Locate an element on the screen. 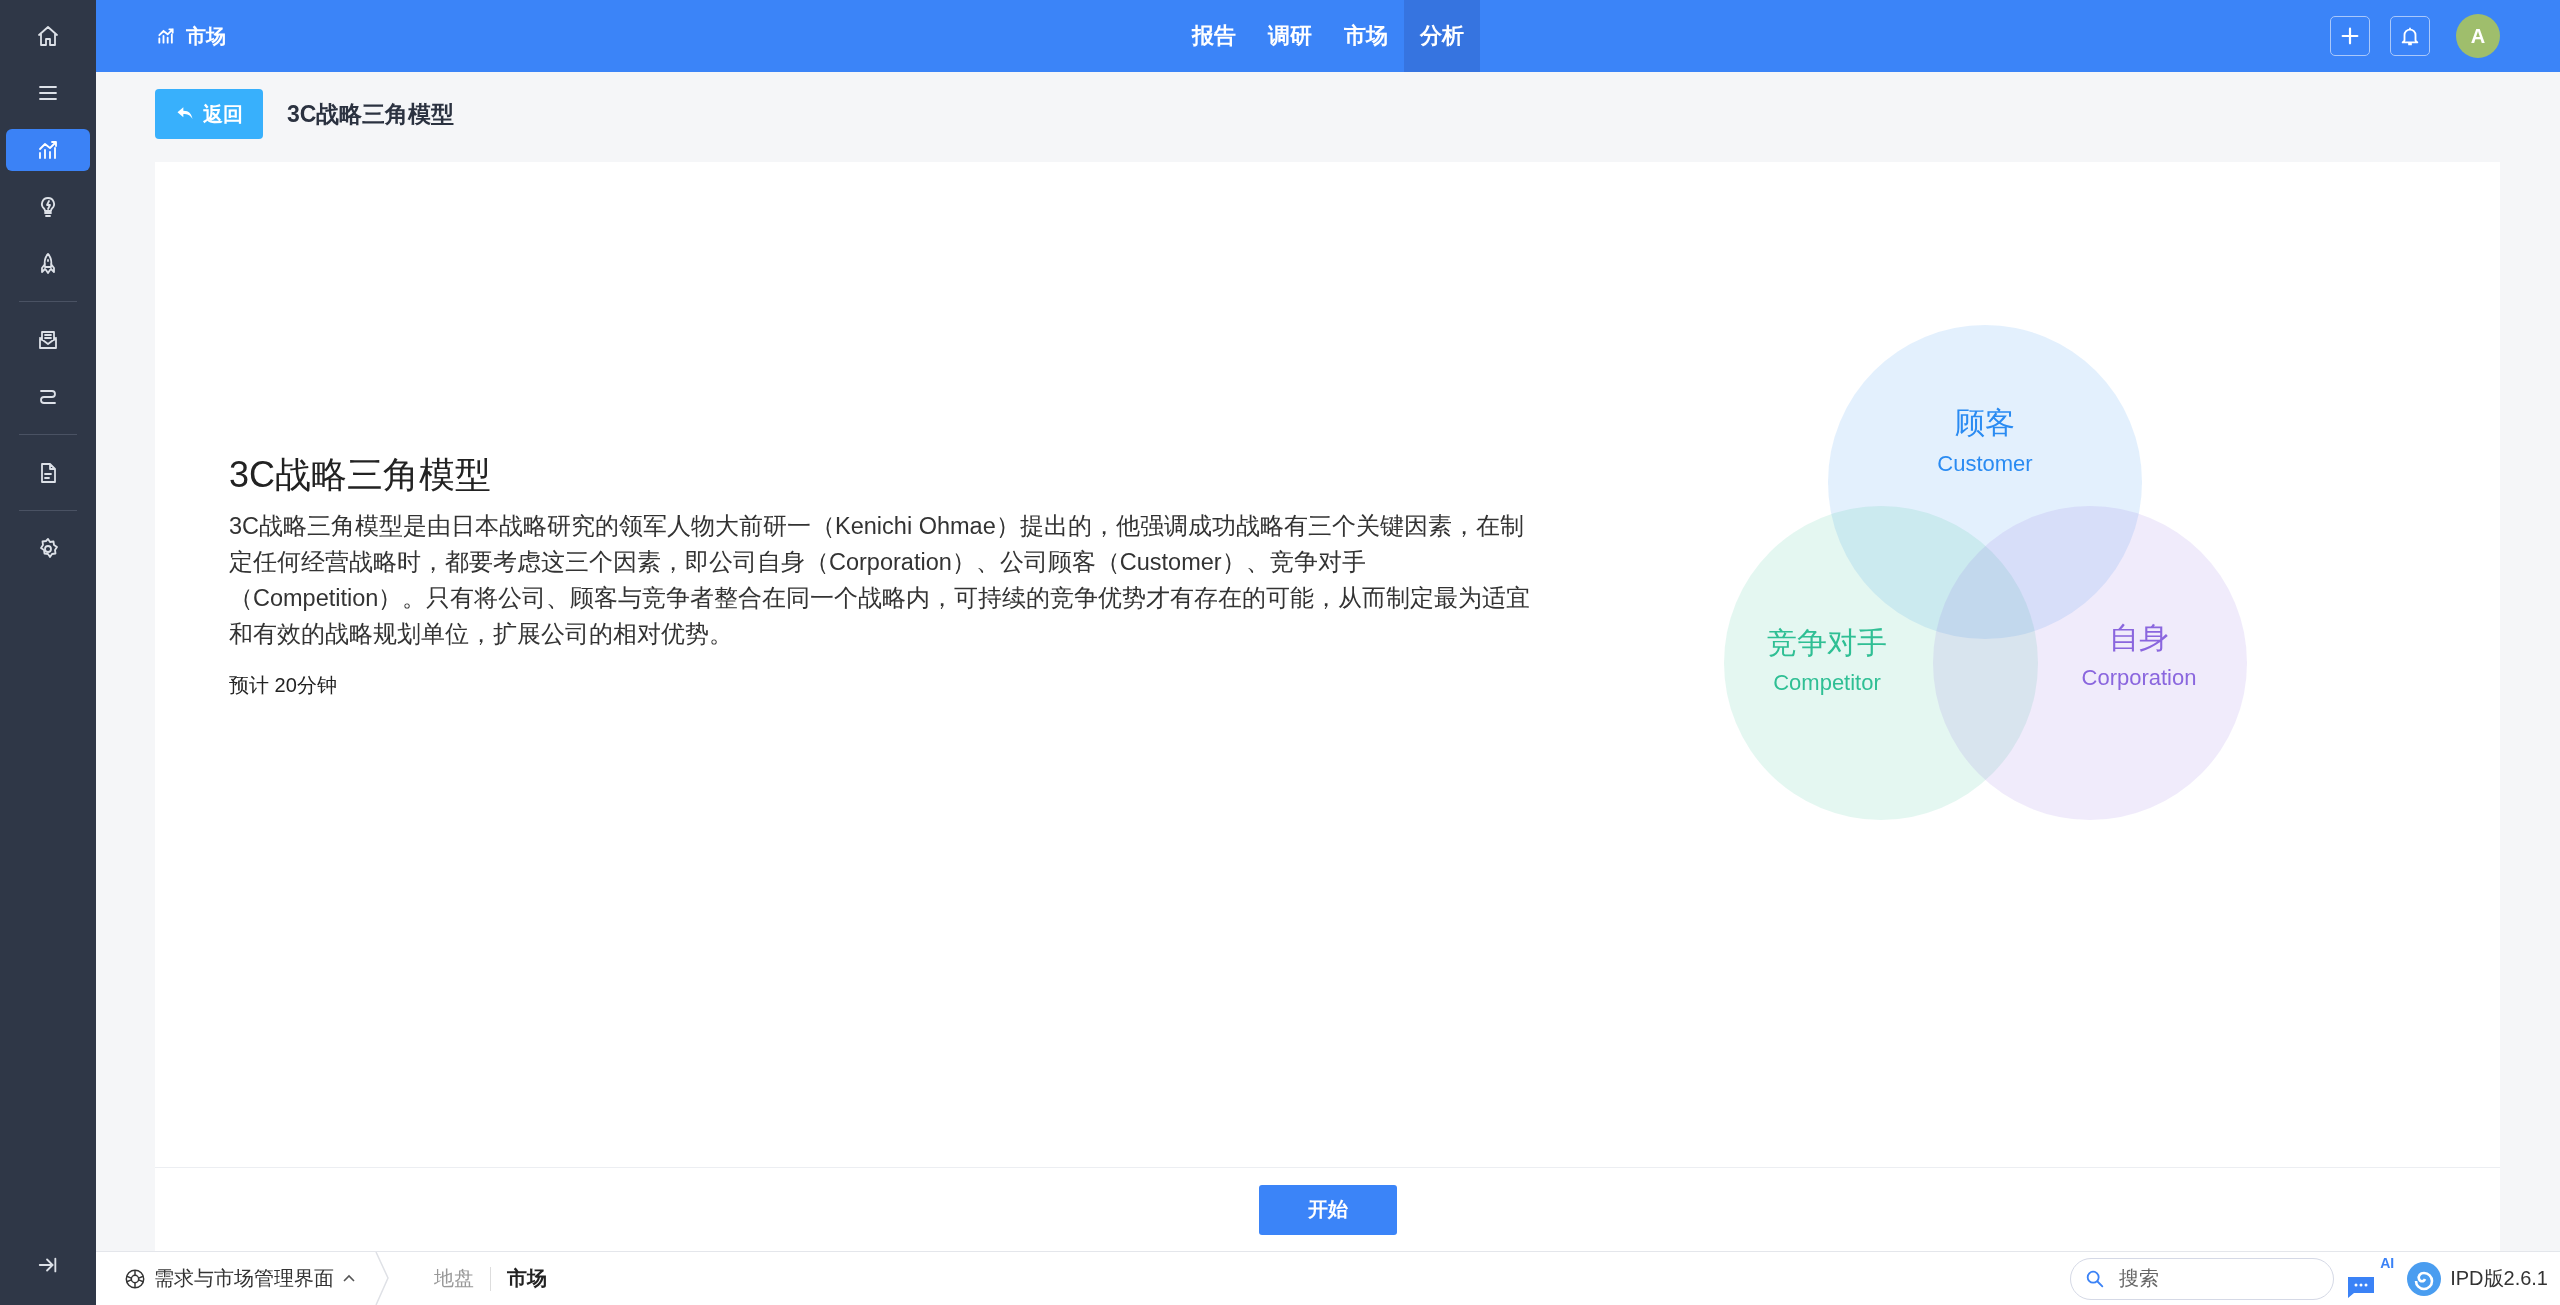  user-avatar: A is located at coordinates (2478, 36).